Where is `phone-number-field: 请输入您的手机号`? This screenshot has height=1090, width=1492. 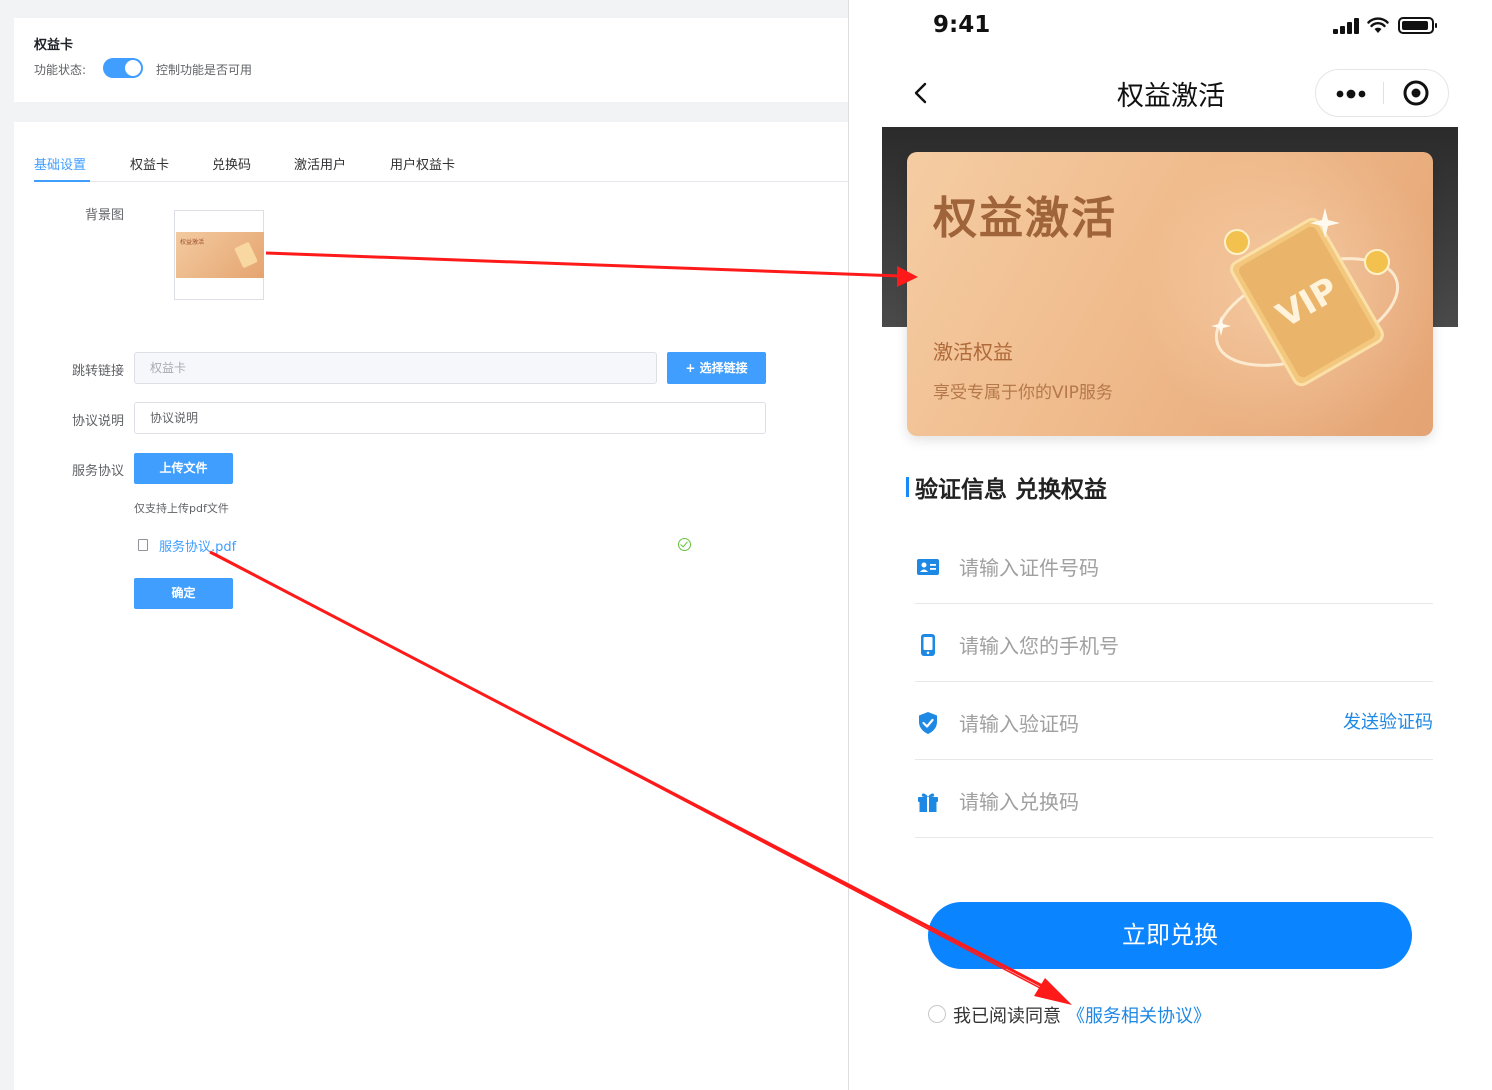 phone-number-field: 请输入您的手机号 is located at coordinates (1174, 643).